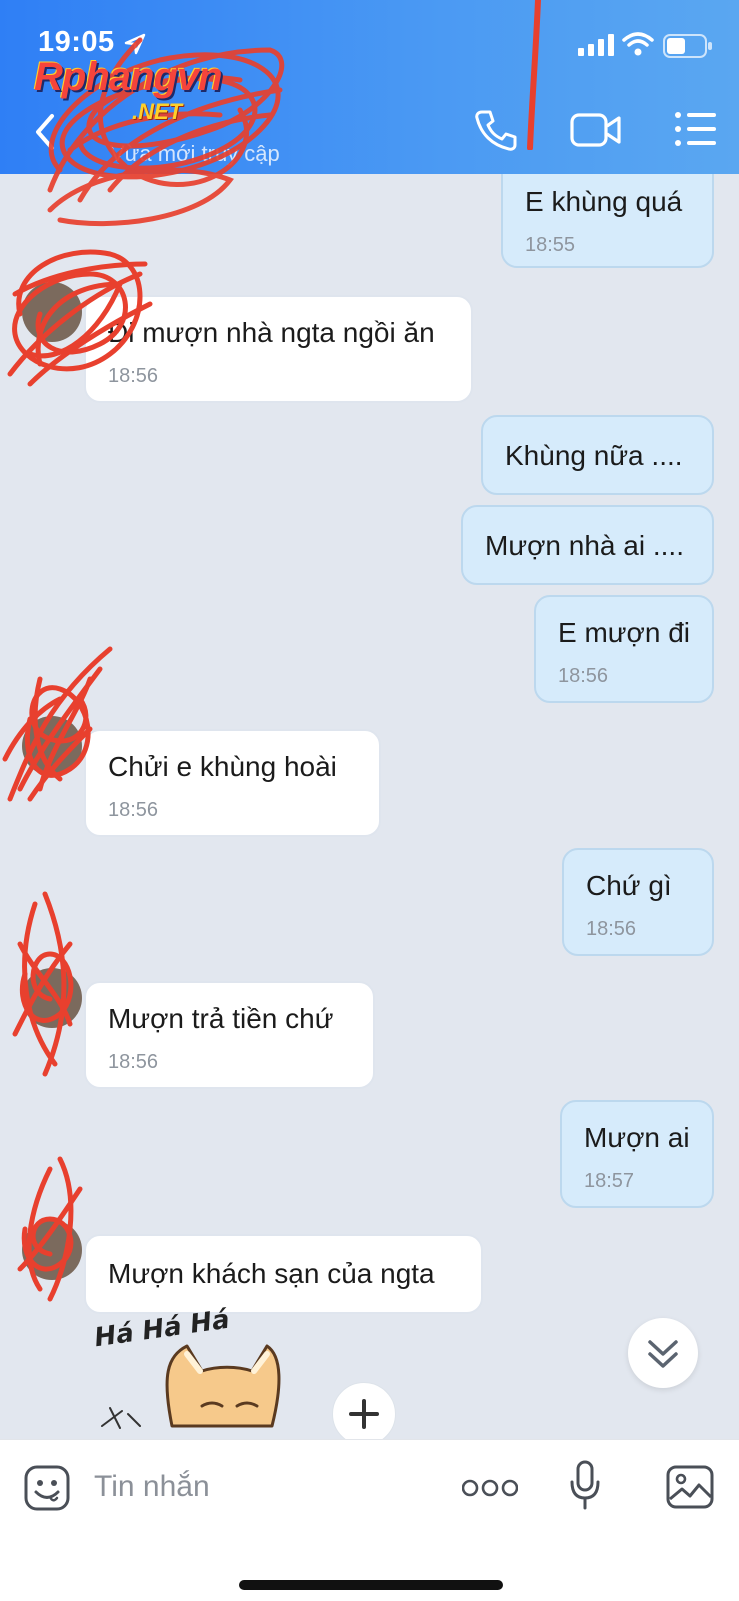 The height and width of the screenshot is (1601, 739). I want to click on chat-header: 19:05 Vừa mới truy cập Rphangvn .NET, so click(369, 113).